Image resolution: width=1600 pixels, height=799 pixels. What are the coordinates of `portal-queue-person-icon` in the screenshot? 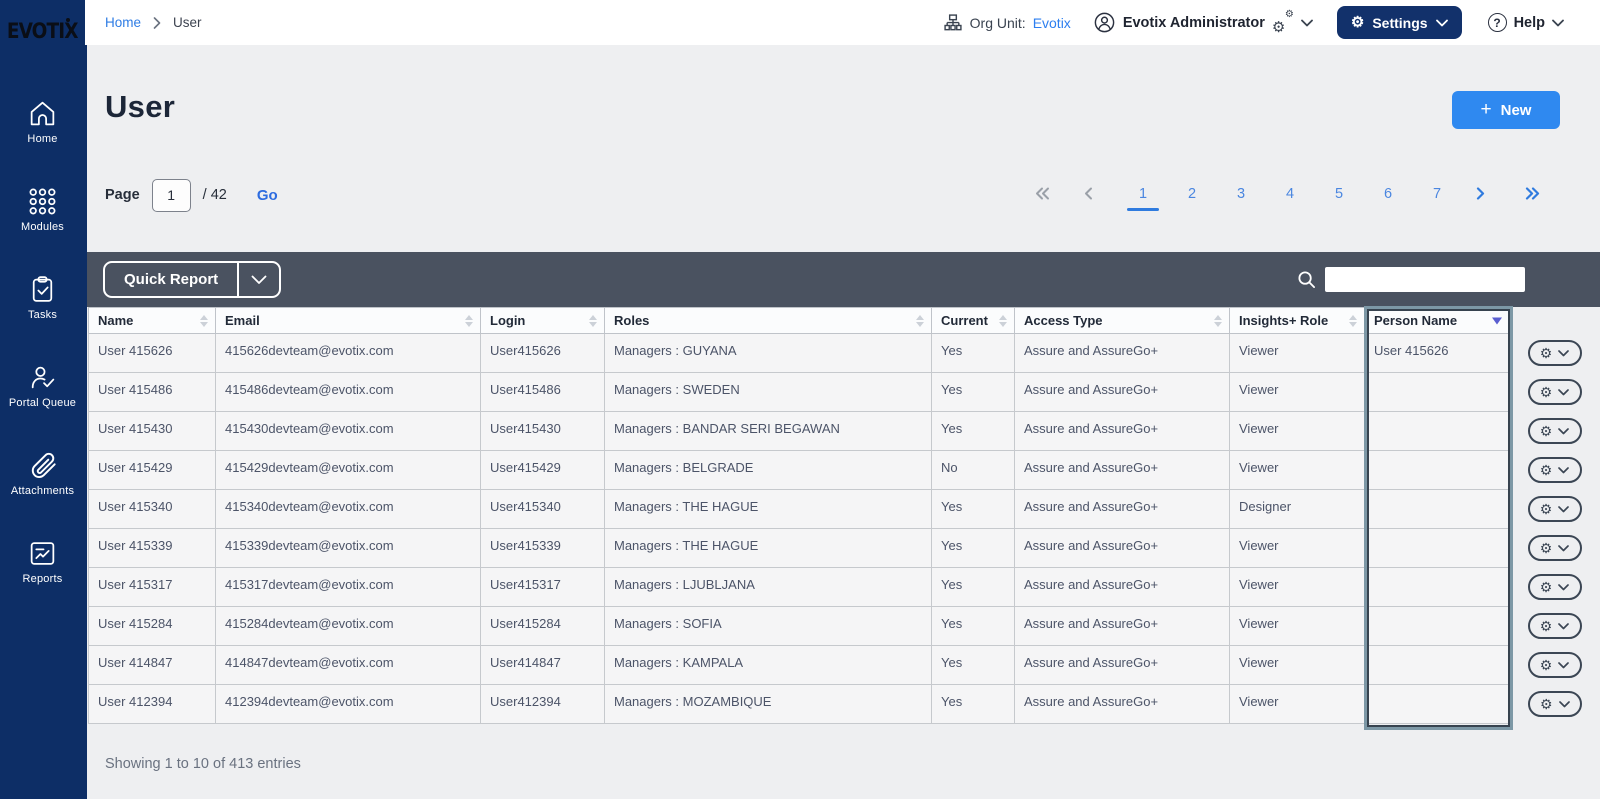 It's located at (42, 377).